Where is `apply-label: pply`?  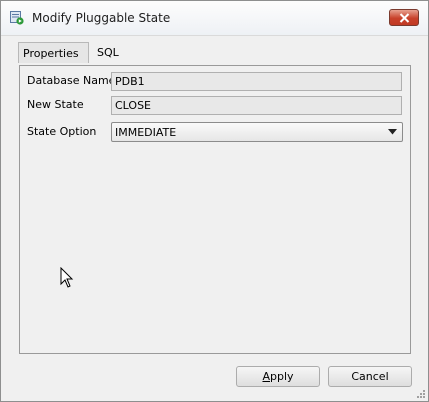 apply-label: pply is located at coordinates (282, 376).